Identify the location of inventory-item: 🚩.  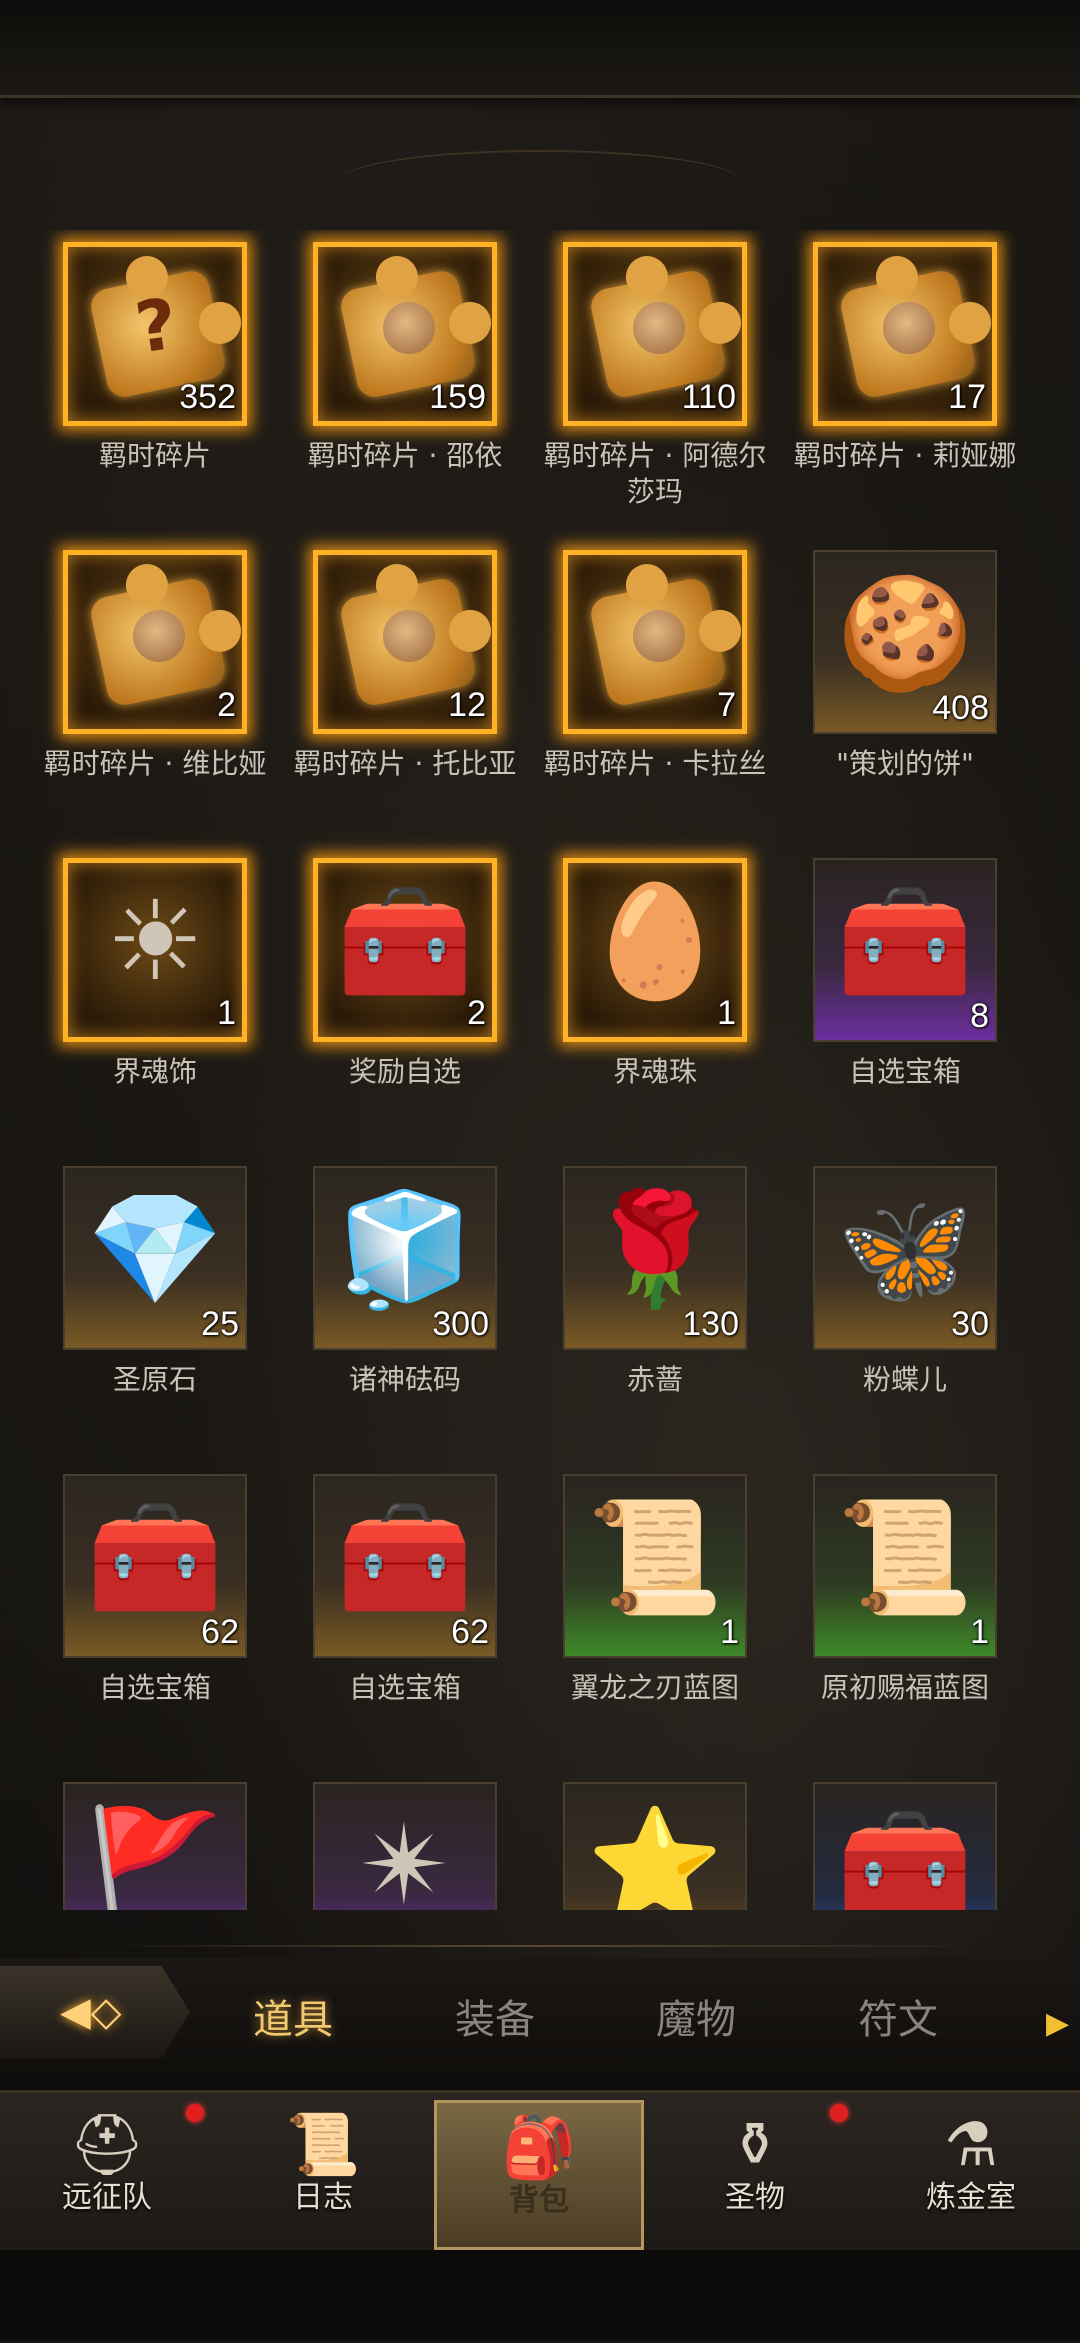
(125, 1840).